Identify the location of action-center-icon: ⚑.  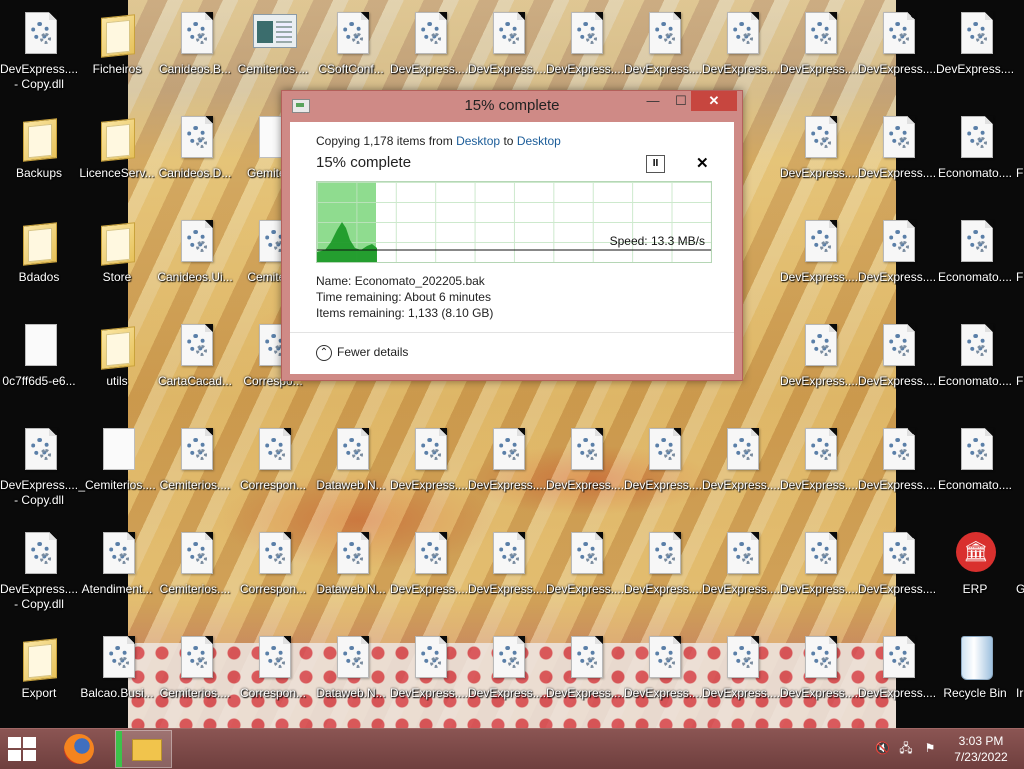
(930, 748).